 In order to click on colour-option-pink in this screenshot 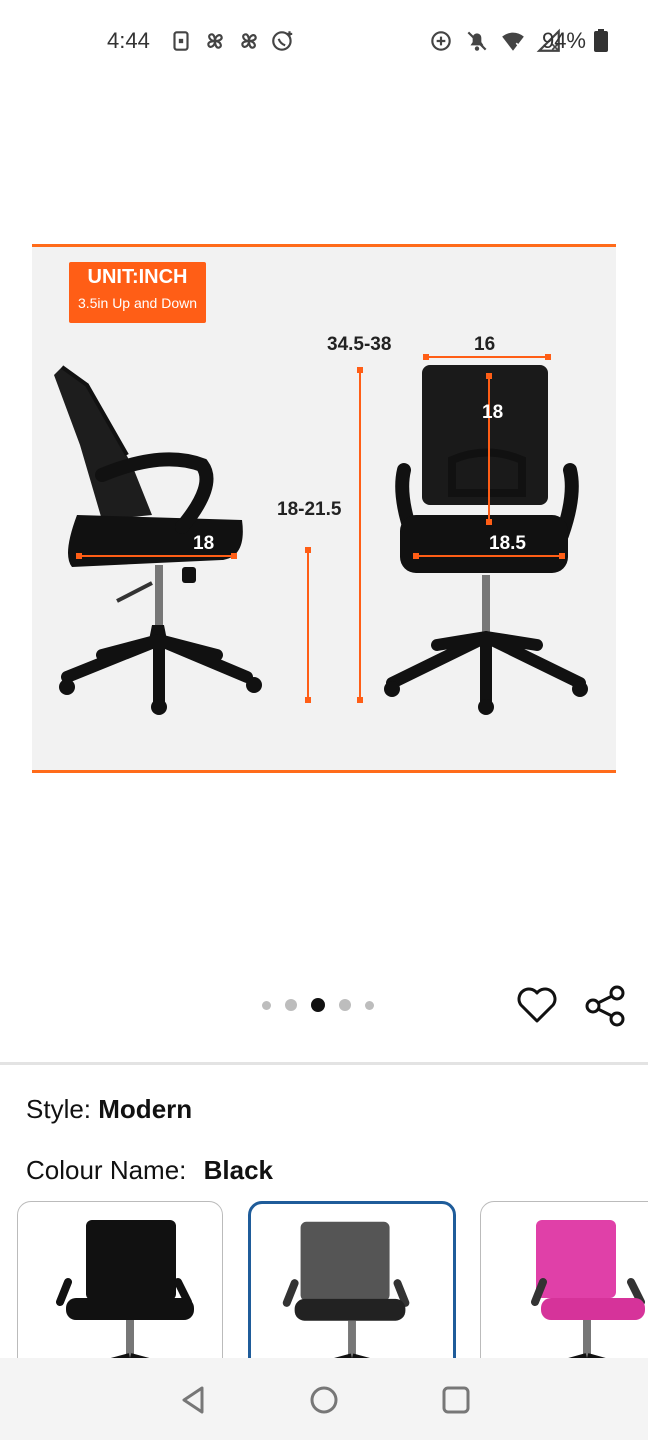, I will do `click(564, 1292)`.